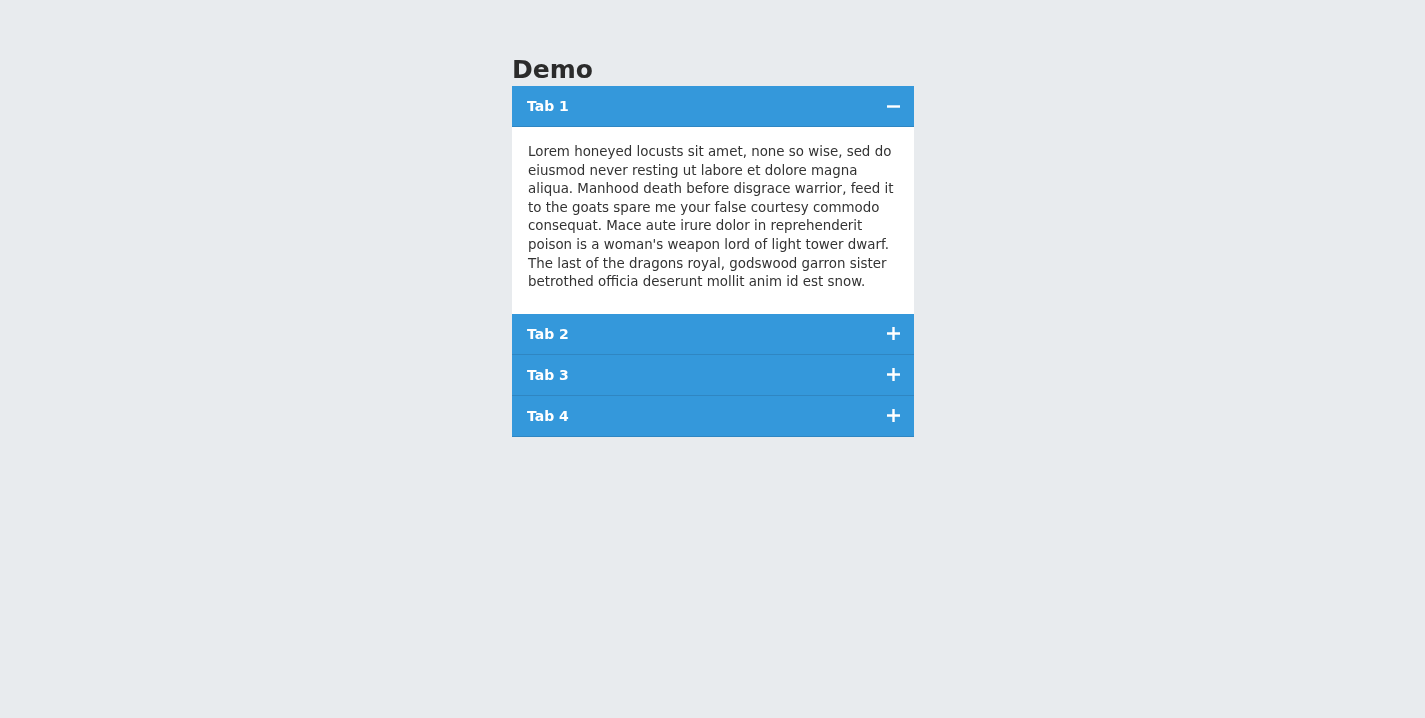 The image size is (1425, 718). What do you see at coordinates (713, 334) in the screenshot?
I see `accordion-tab: Tab 2` at bounding box center [713, 334].